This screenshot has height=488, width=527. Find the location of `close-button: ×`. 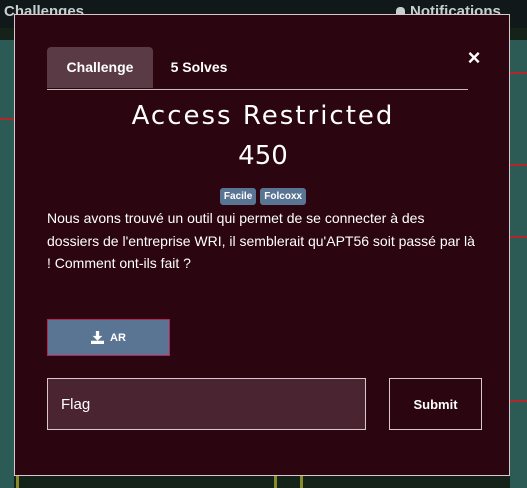

close-button: × is located at coordinates (474, 58).